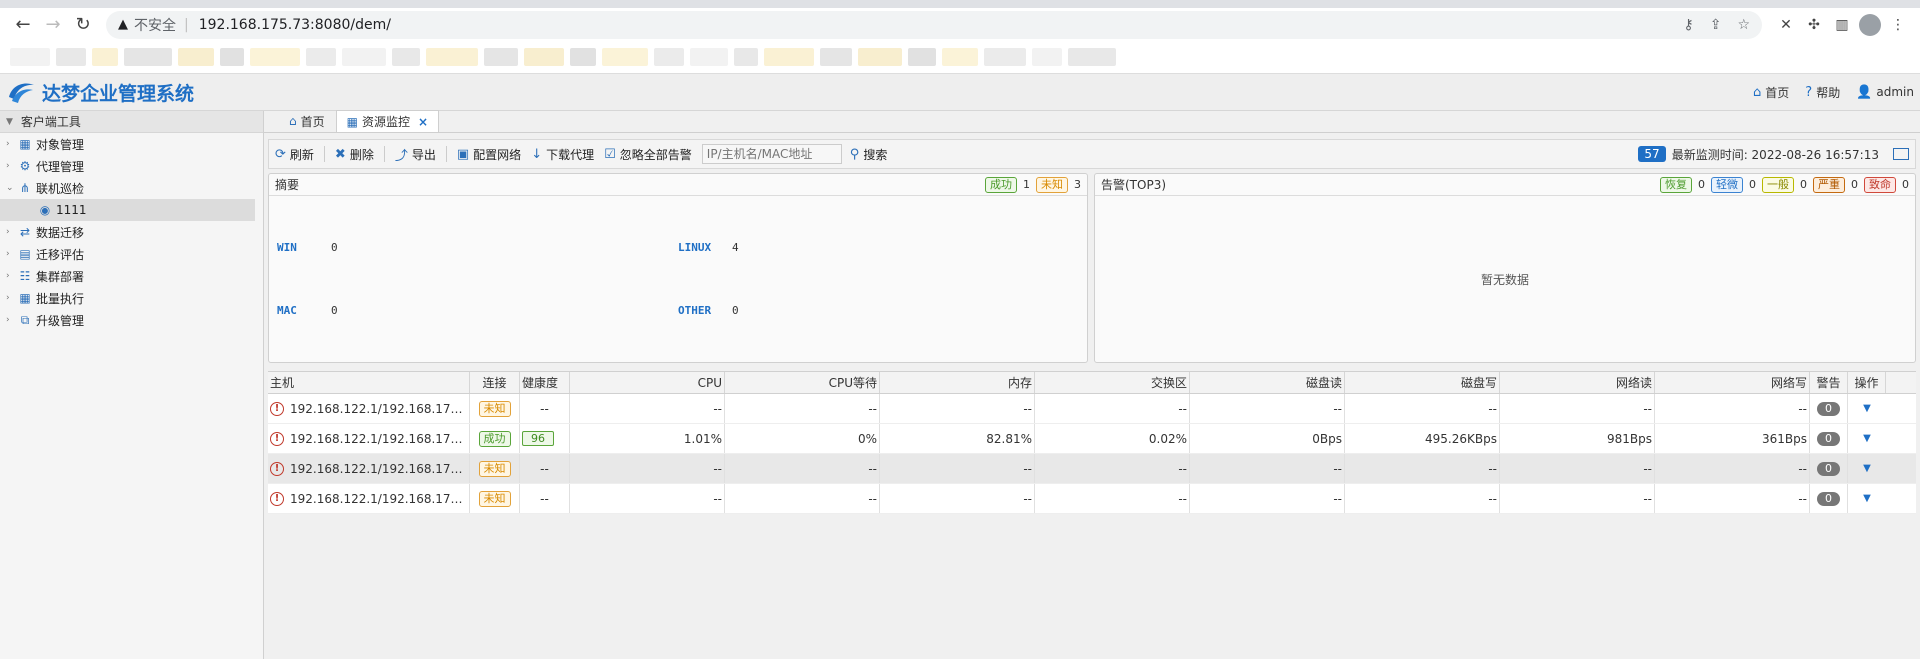 The width and height of the screenshot is (1920, 659). Describe the element at coordinates (1743, 25) in the screenshot. I see `star-icon: ☆` at that location.